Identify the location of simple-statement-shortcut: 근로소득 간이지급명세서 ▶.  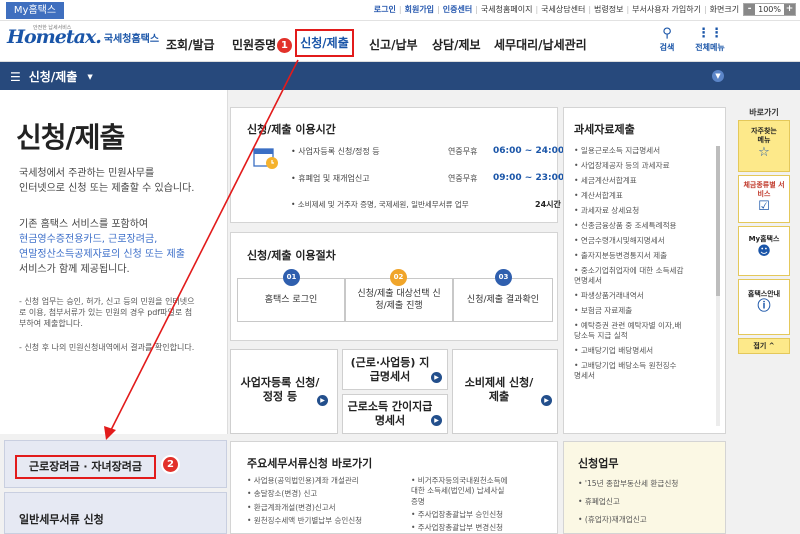
(395, 414).